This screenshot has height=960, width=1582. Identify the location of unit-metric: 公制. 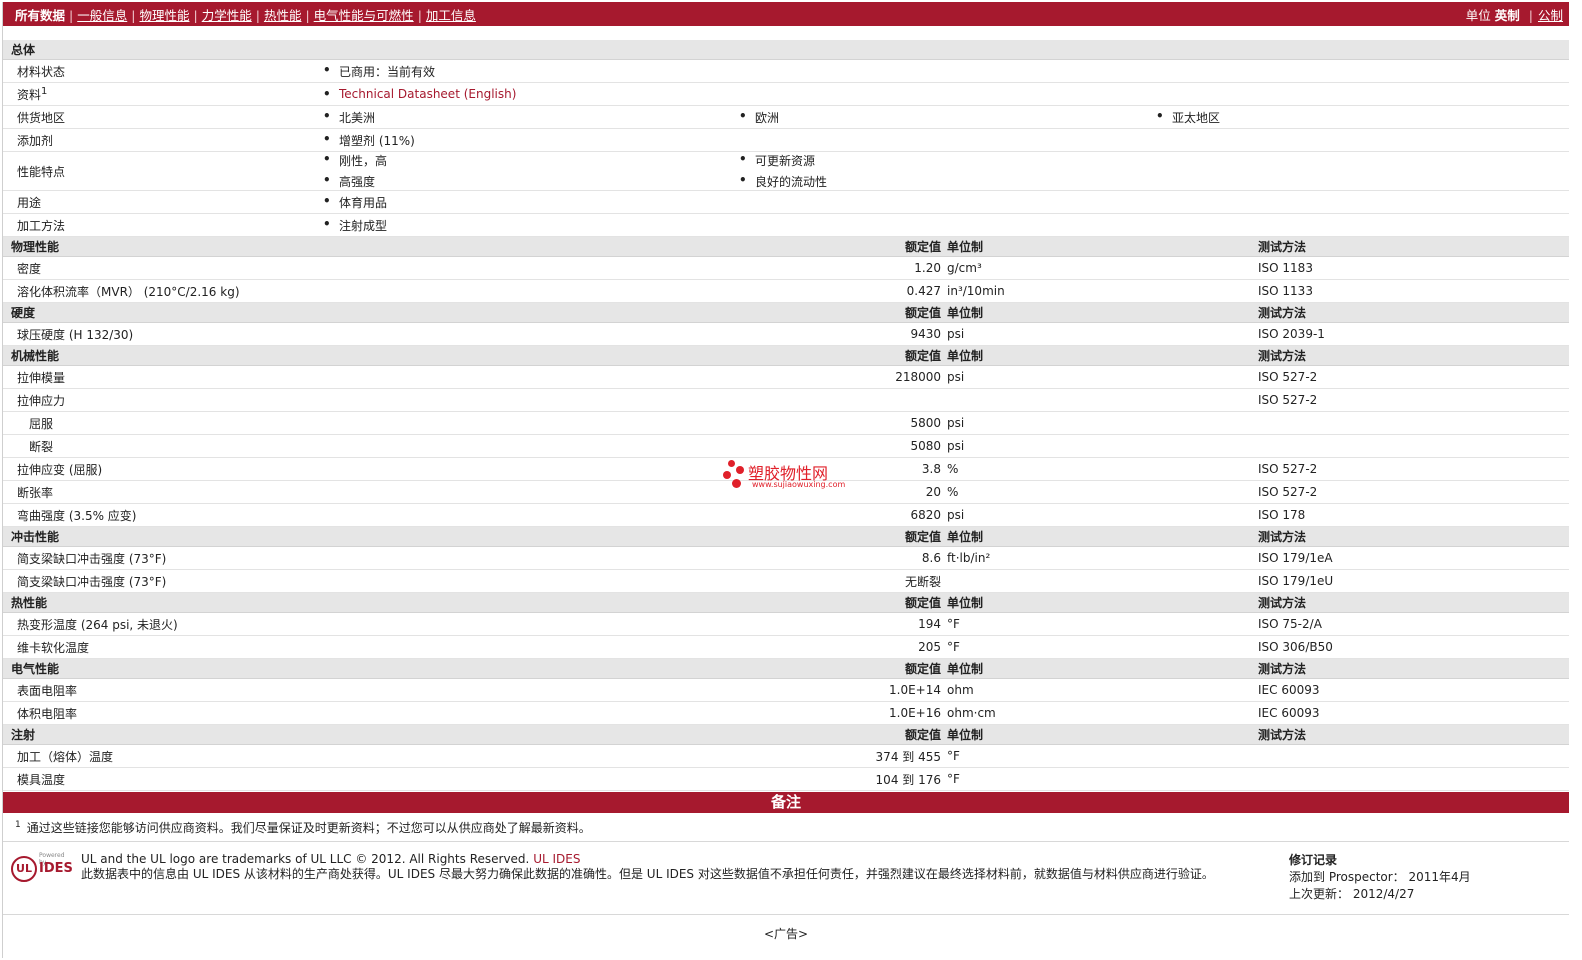
(1550, 15).